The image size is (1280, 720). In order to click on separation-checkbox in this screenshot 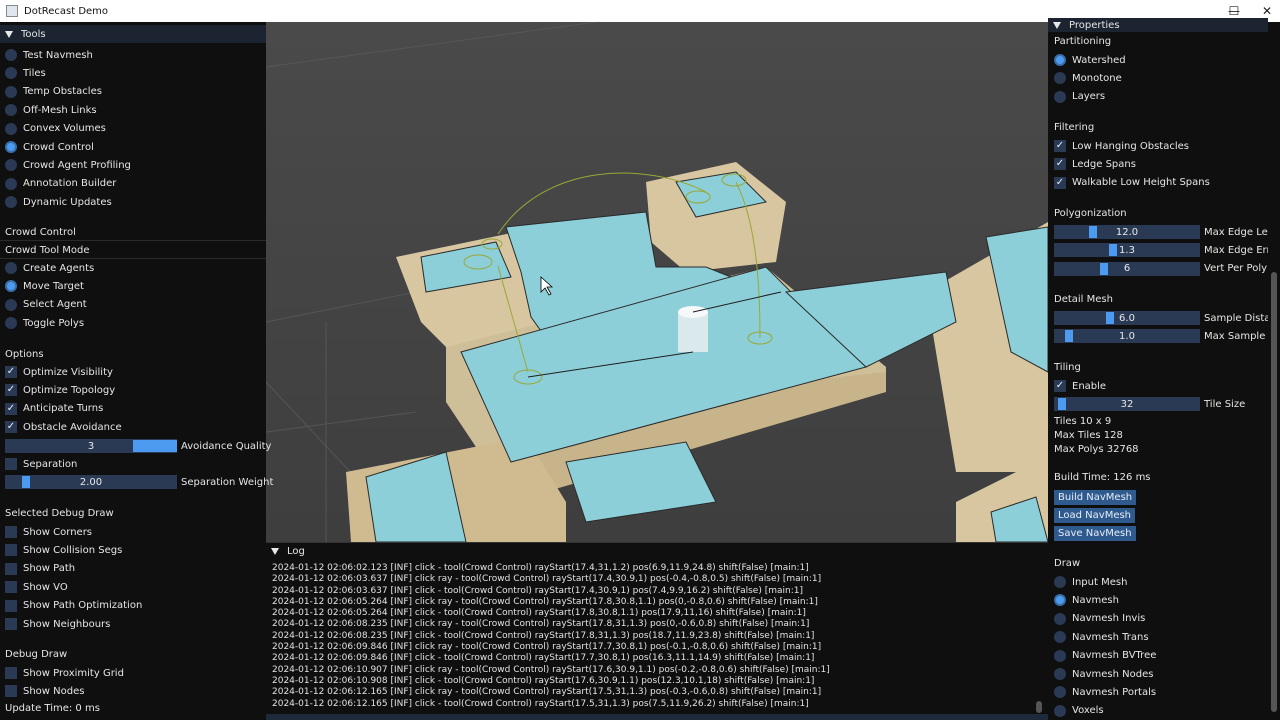, I will do `click(11, 464)`.